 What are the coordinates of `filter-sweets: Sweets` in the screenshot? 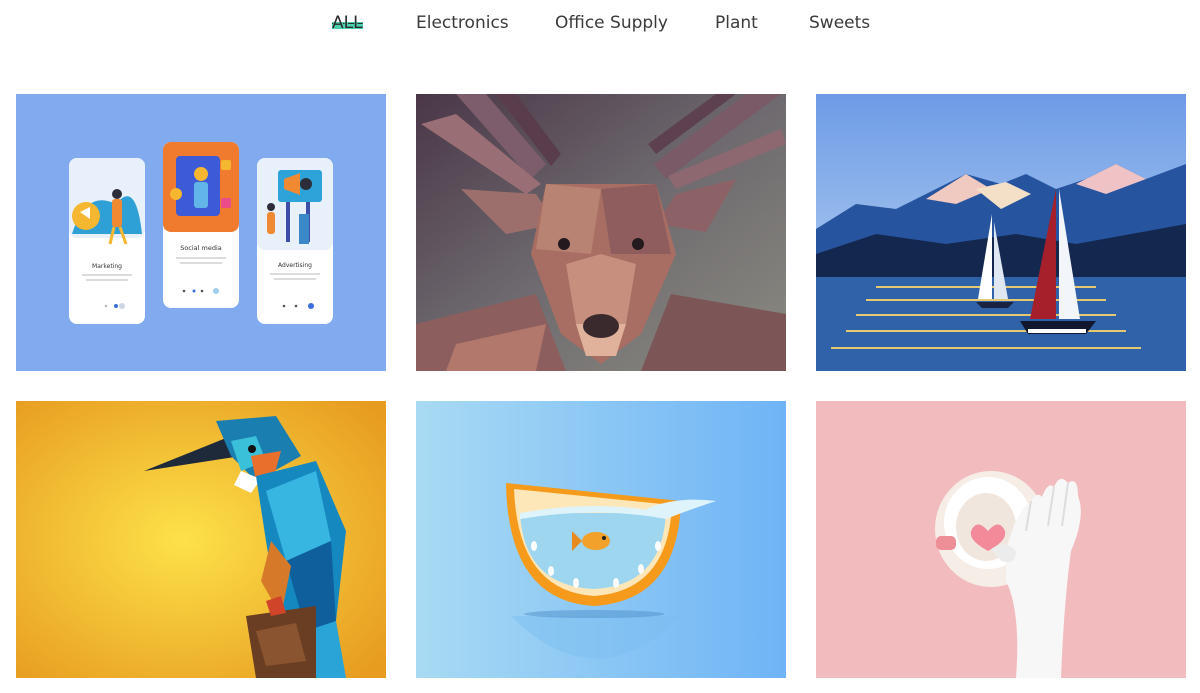 It's located at (839, 23).